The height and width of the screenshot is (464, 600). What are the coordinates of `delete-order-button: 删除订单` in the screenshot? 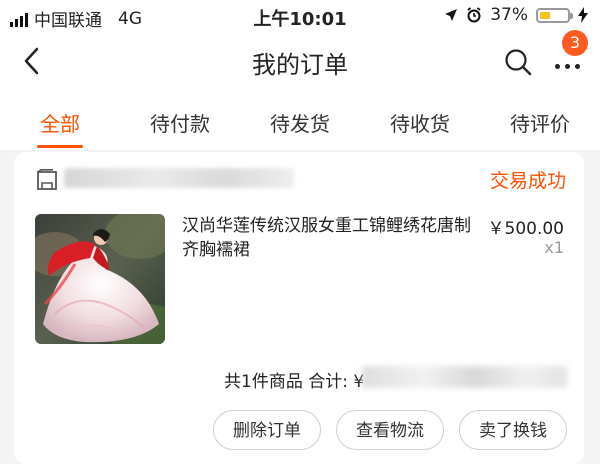 It's located at (267, 430).